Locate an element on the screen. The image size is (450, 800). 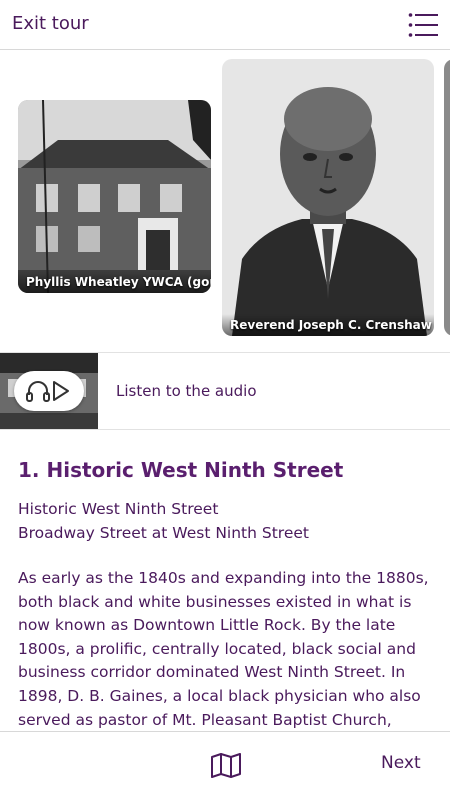
ywca-building-image is located at coordinates (114, 196).